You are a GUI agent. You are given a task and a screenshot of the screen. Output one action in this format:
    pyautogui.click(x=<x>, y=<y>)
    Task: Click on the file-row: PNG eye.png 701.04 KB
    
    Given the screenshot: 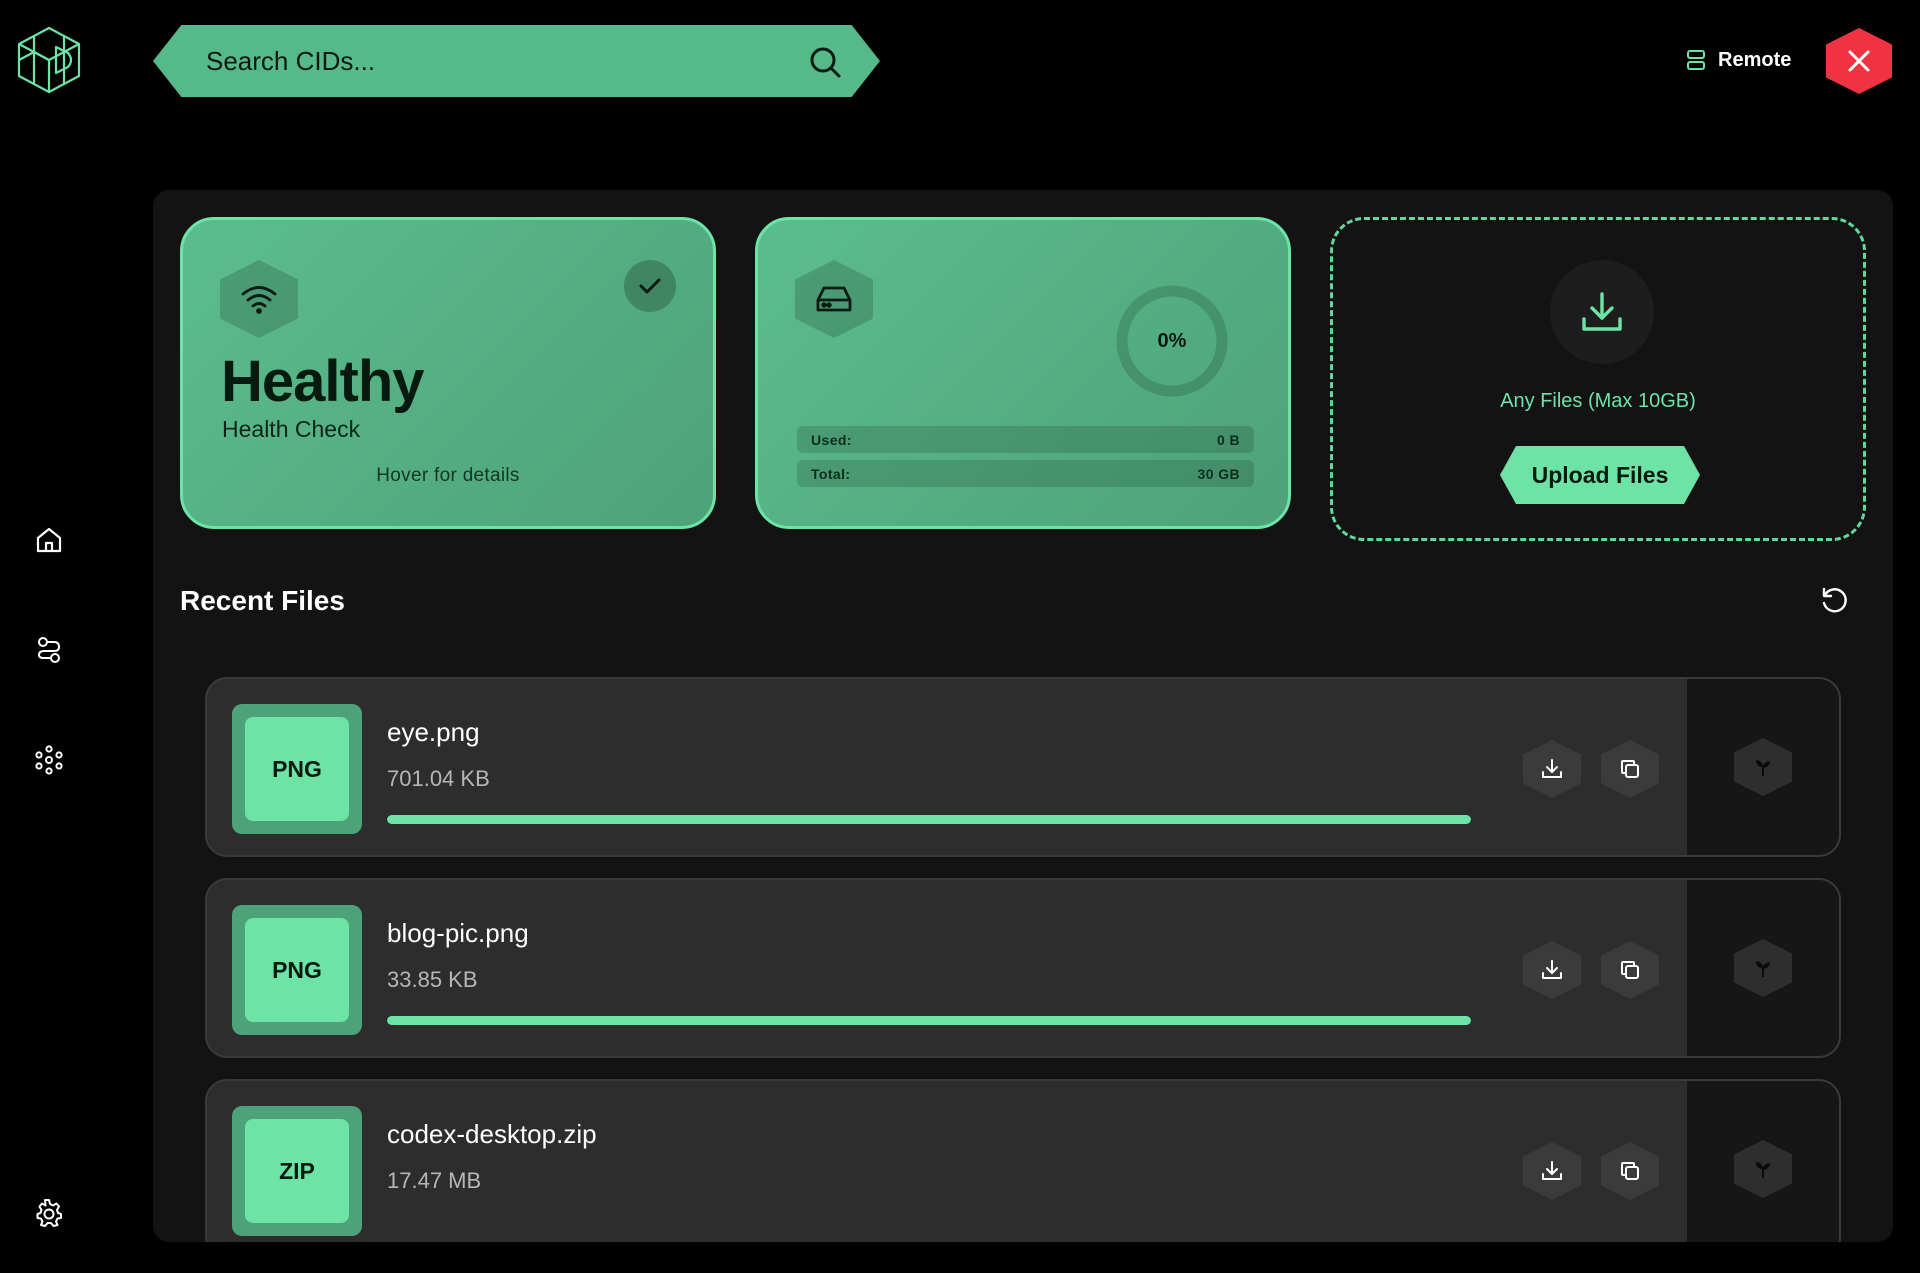 What is the action you would take?
    pyautogui.click(x=1023, y=767)
    